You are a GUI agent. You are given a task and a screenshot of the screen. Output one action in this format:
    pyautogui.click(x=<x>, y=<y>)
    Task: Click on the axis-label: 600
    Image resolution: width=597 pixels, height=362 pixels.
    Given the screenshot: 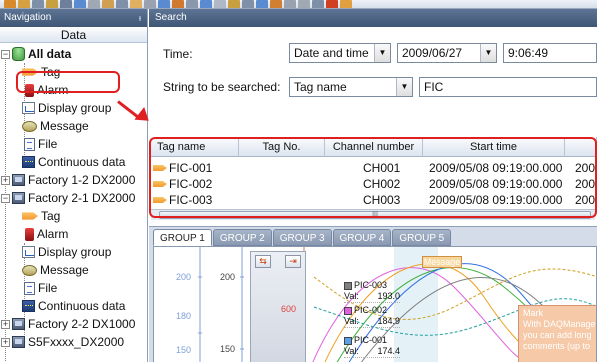 What is the action you would take?
    pyautogui.click(x=289, y=309)
    